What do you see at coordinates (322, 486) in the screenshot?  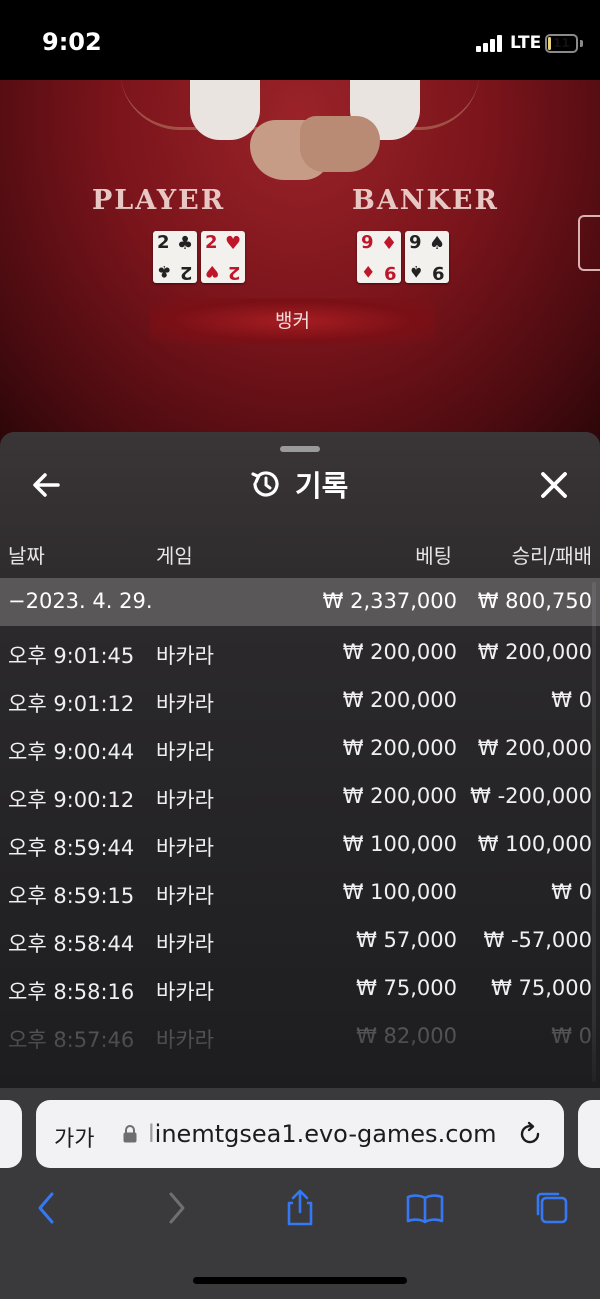 I see `panel-title: 기록` at bounding box center [322, 486].